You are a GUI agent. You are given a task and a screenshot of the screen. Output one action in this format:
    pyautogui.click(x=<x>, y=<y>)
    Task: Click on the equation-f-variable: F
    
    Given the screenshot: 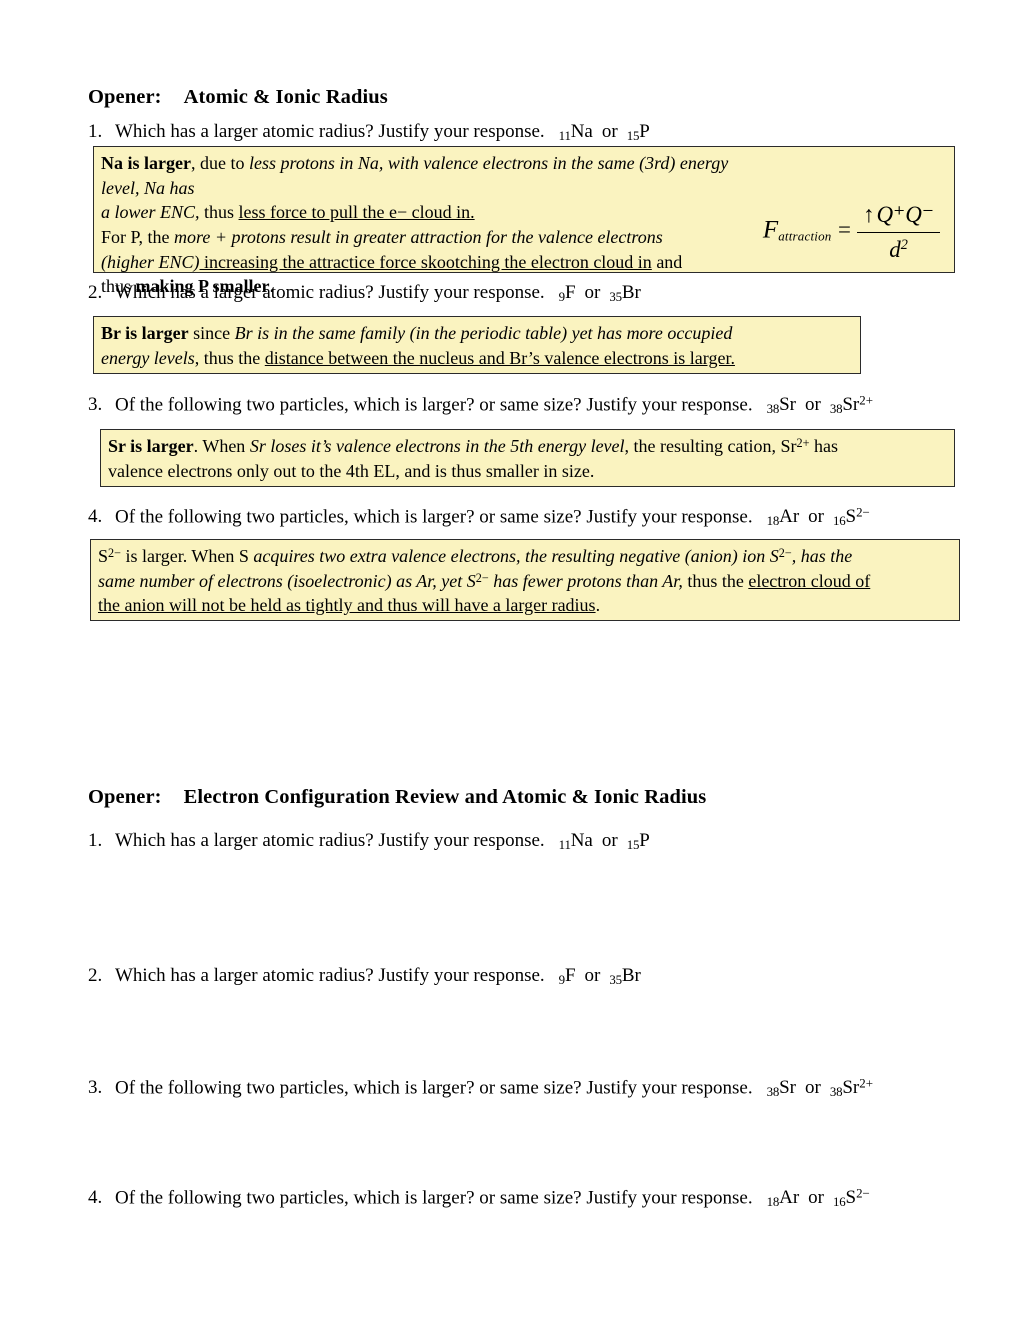 What is the action you would take?
    pyautogui.click(x=770, y=230)
    